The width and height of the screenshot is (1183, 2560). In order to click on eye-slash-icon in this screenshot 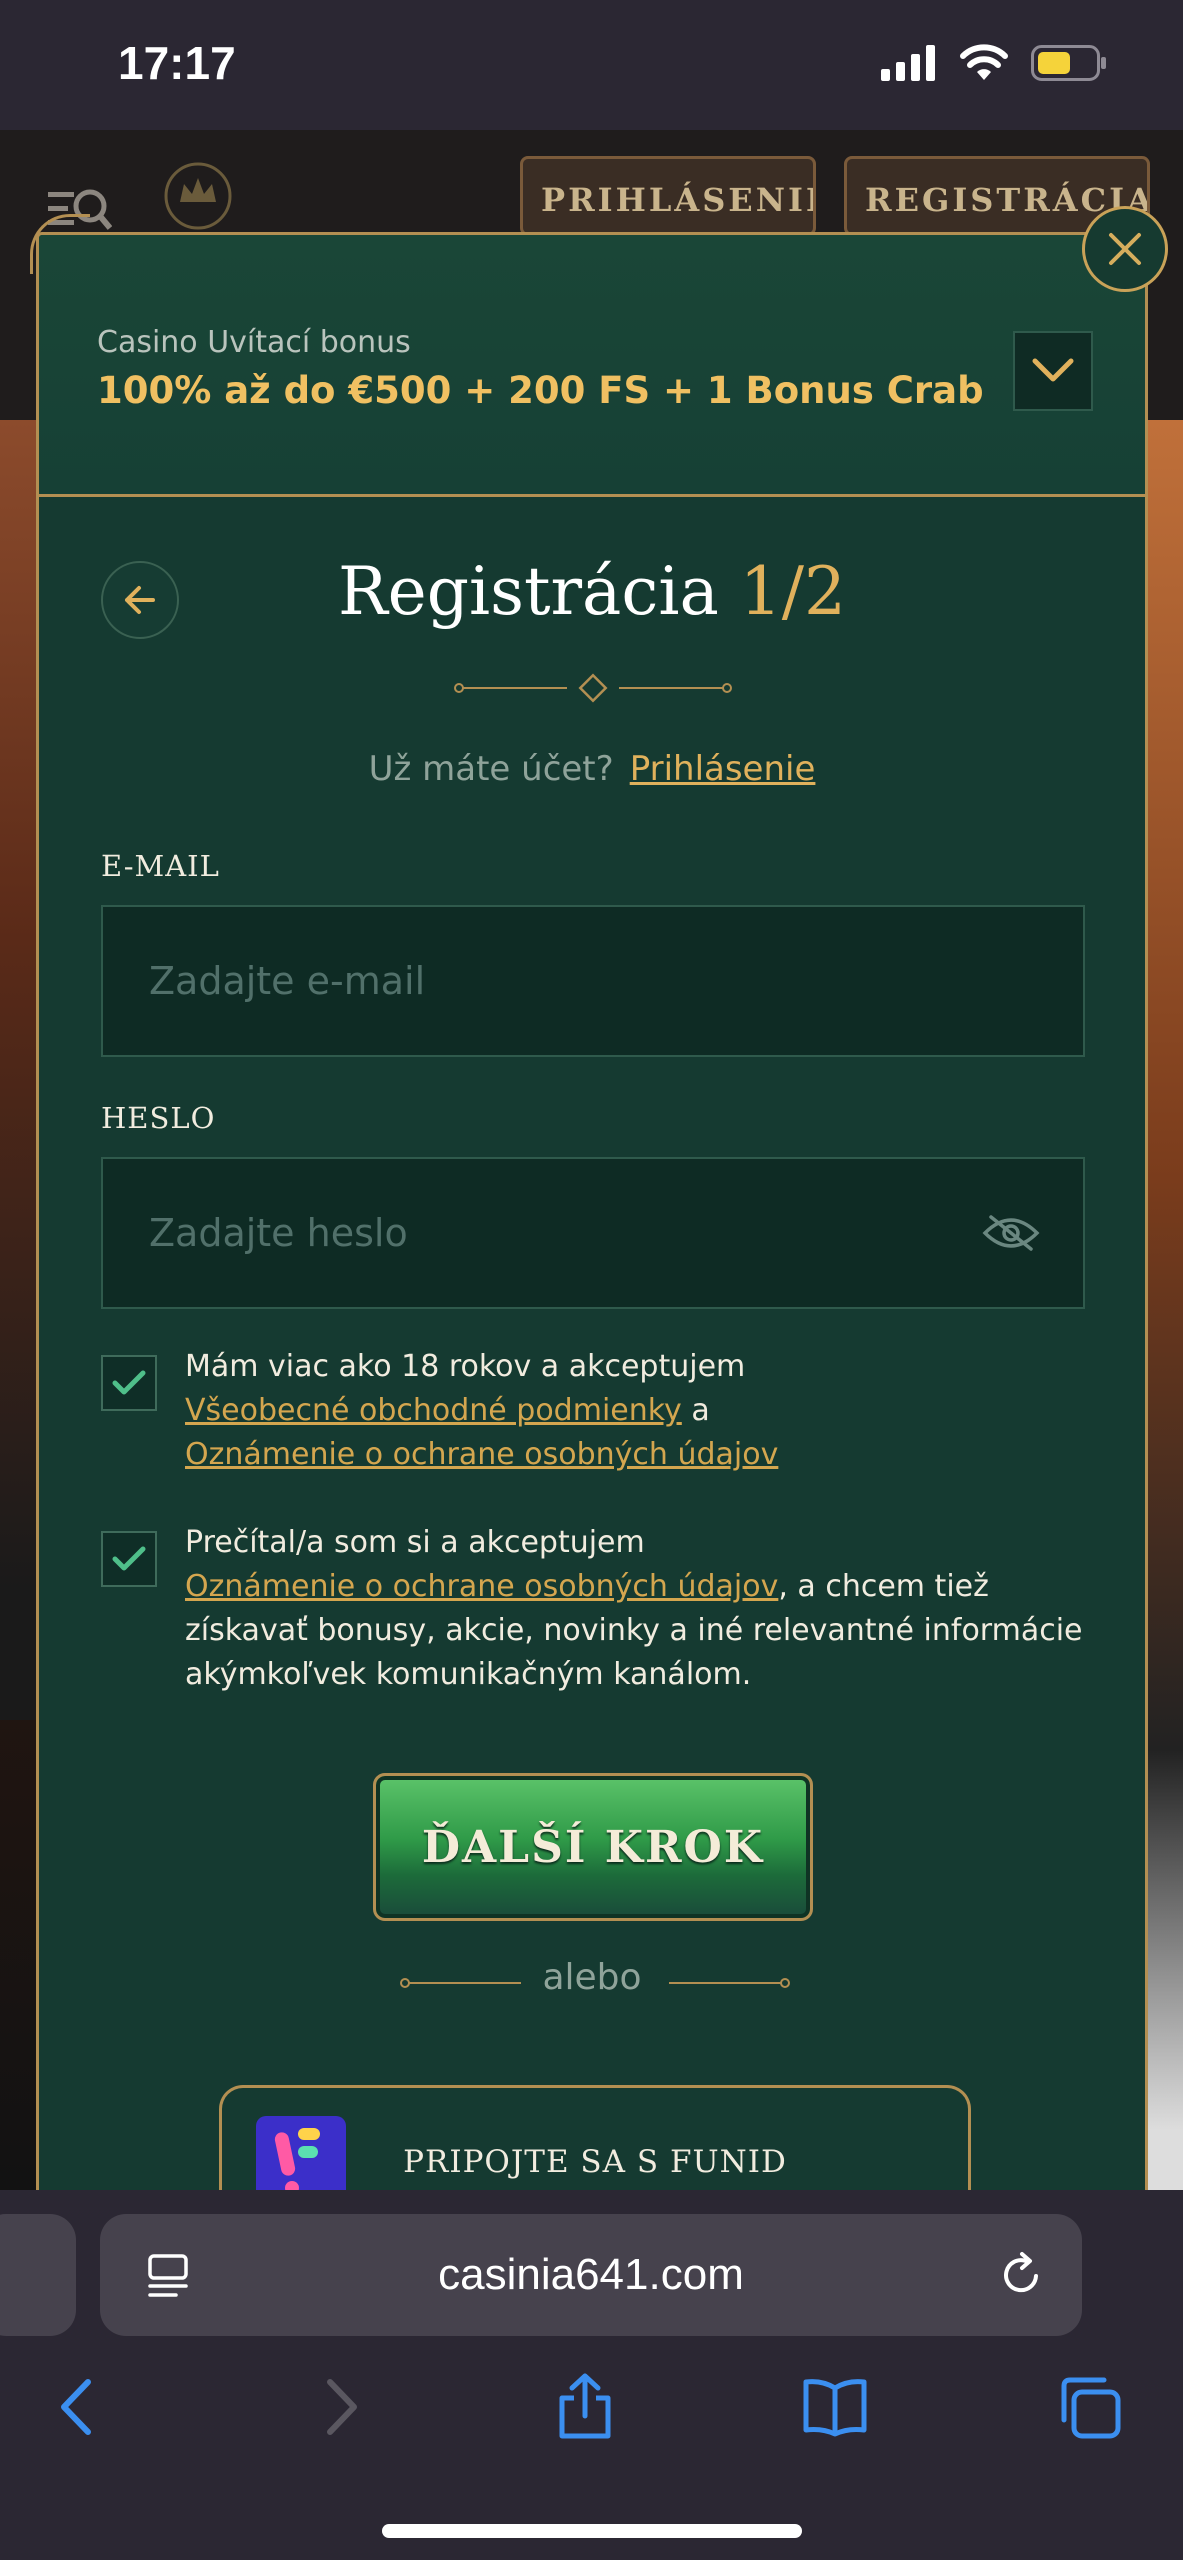, I will do `click(1011, 1233)`.